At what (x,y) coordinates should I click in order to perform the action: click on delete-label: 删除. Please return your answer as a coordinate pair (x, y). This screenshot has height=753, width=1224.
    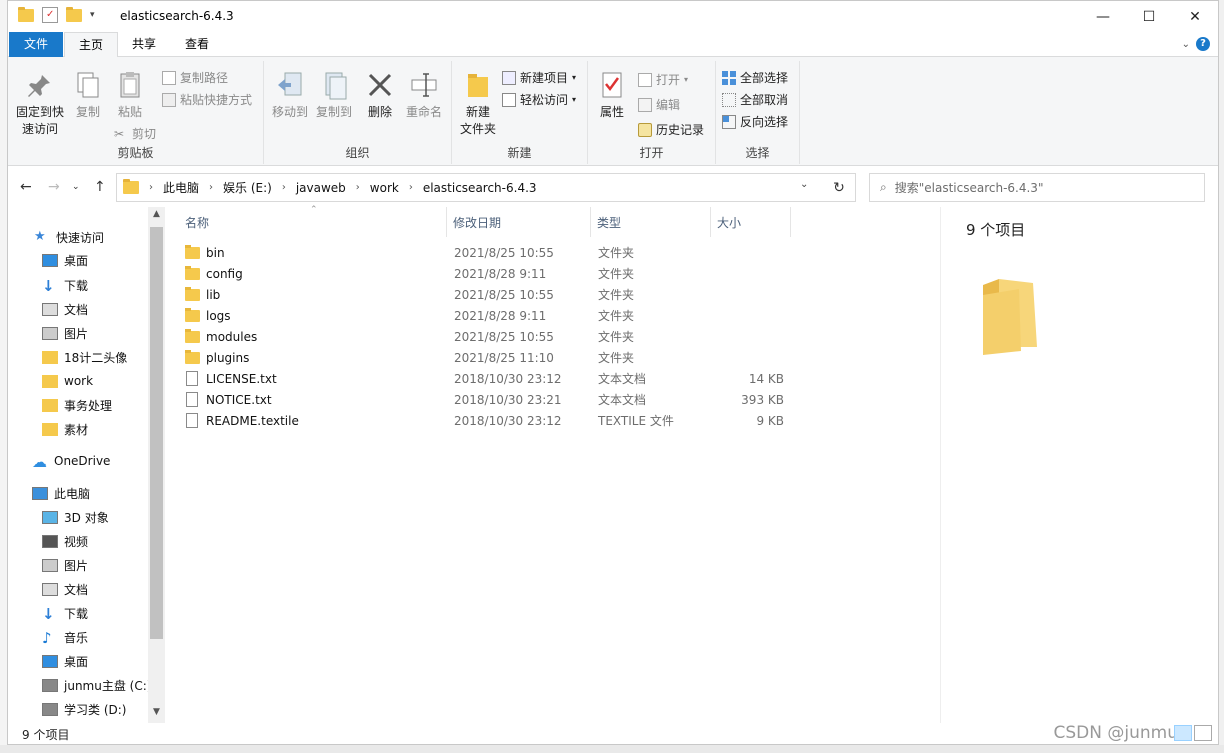
    Looking at the image, I should click on (379, 112).